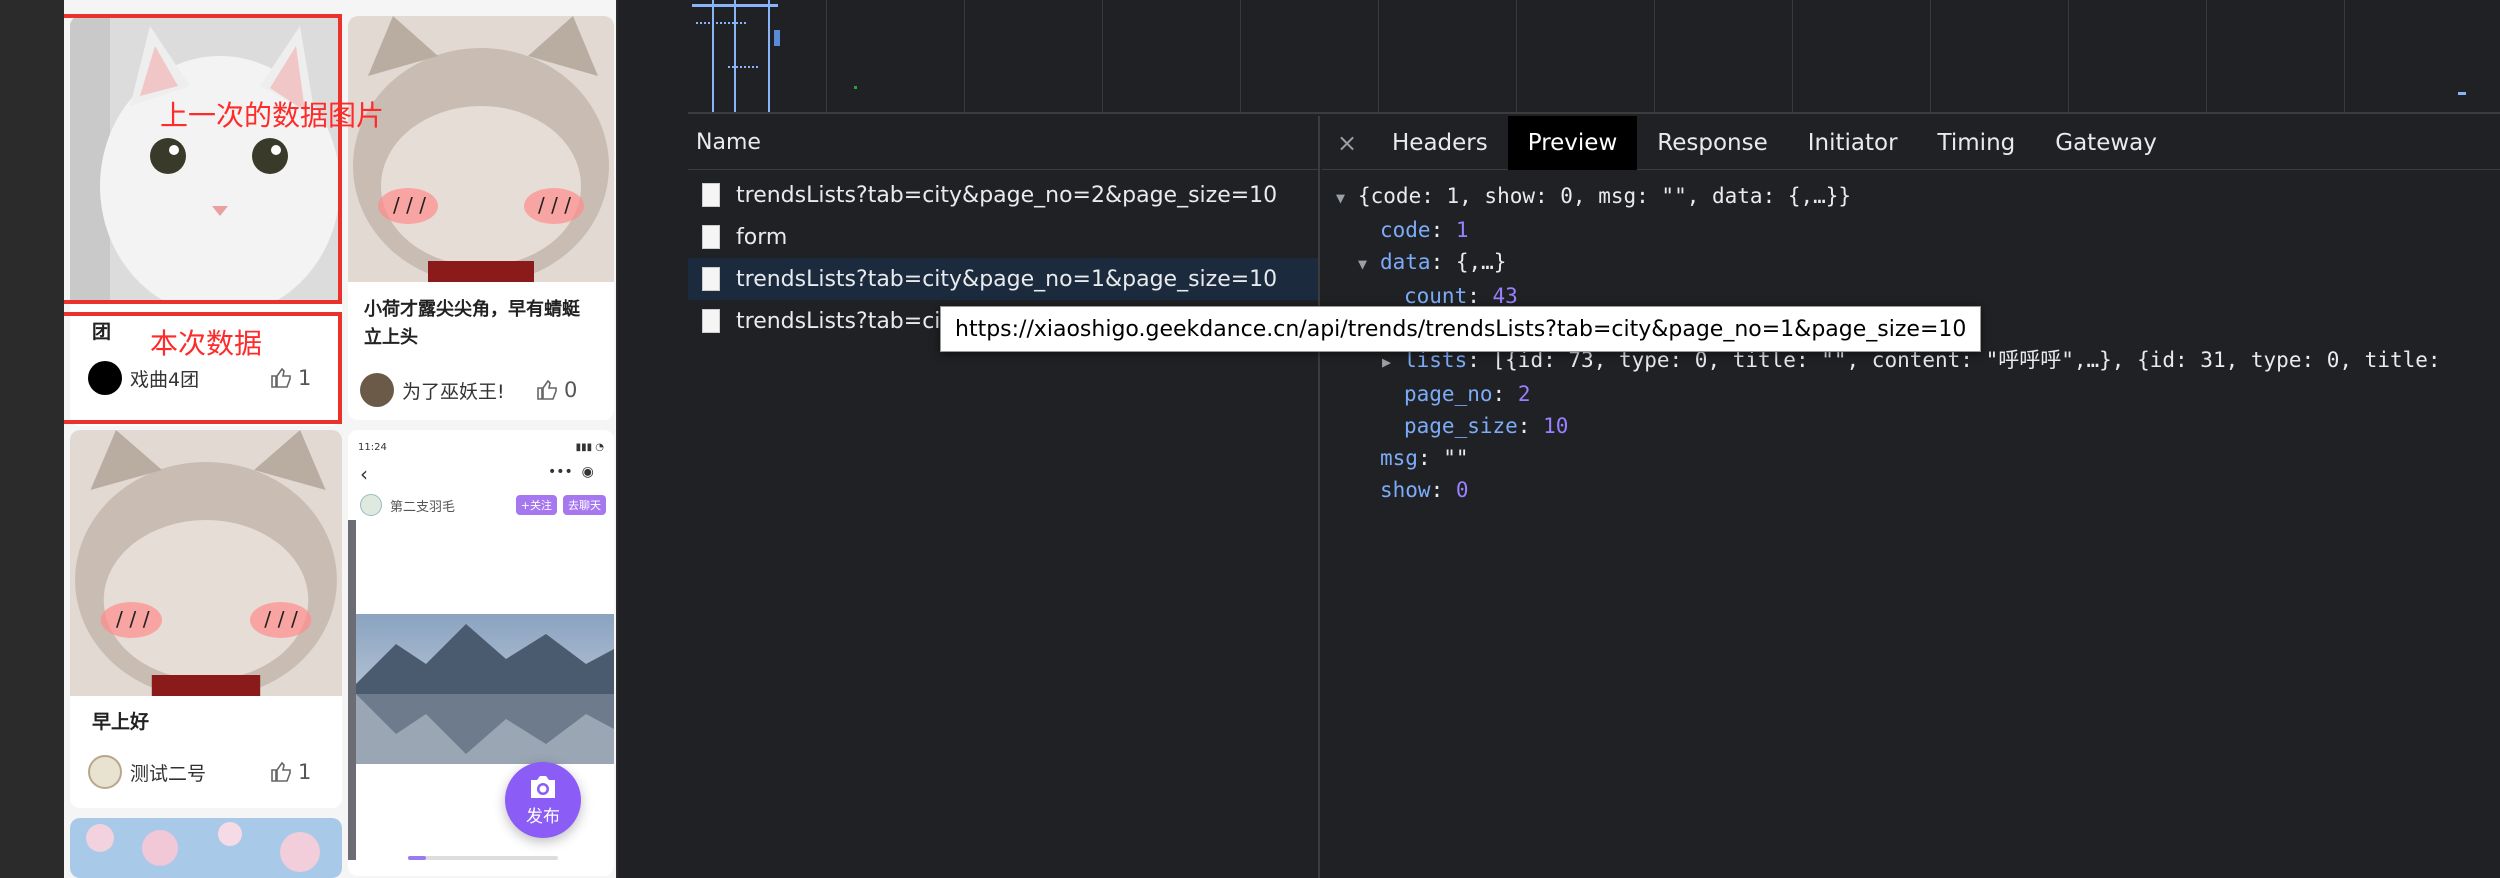 The width and height of the screenshot is (2500, 878). Describe the element at coordinates (372, 447) in the screenshot. I see `status-time: 11:24` at that location.